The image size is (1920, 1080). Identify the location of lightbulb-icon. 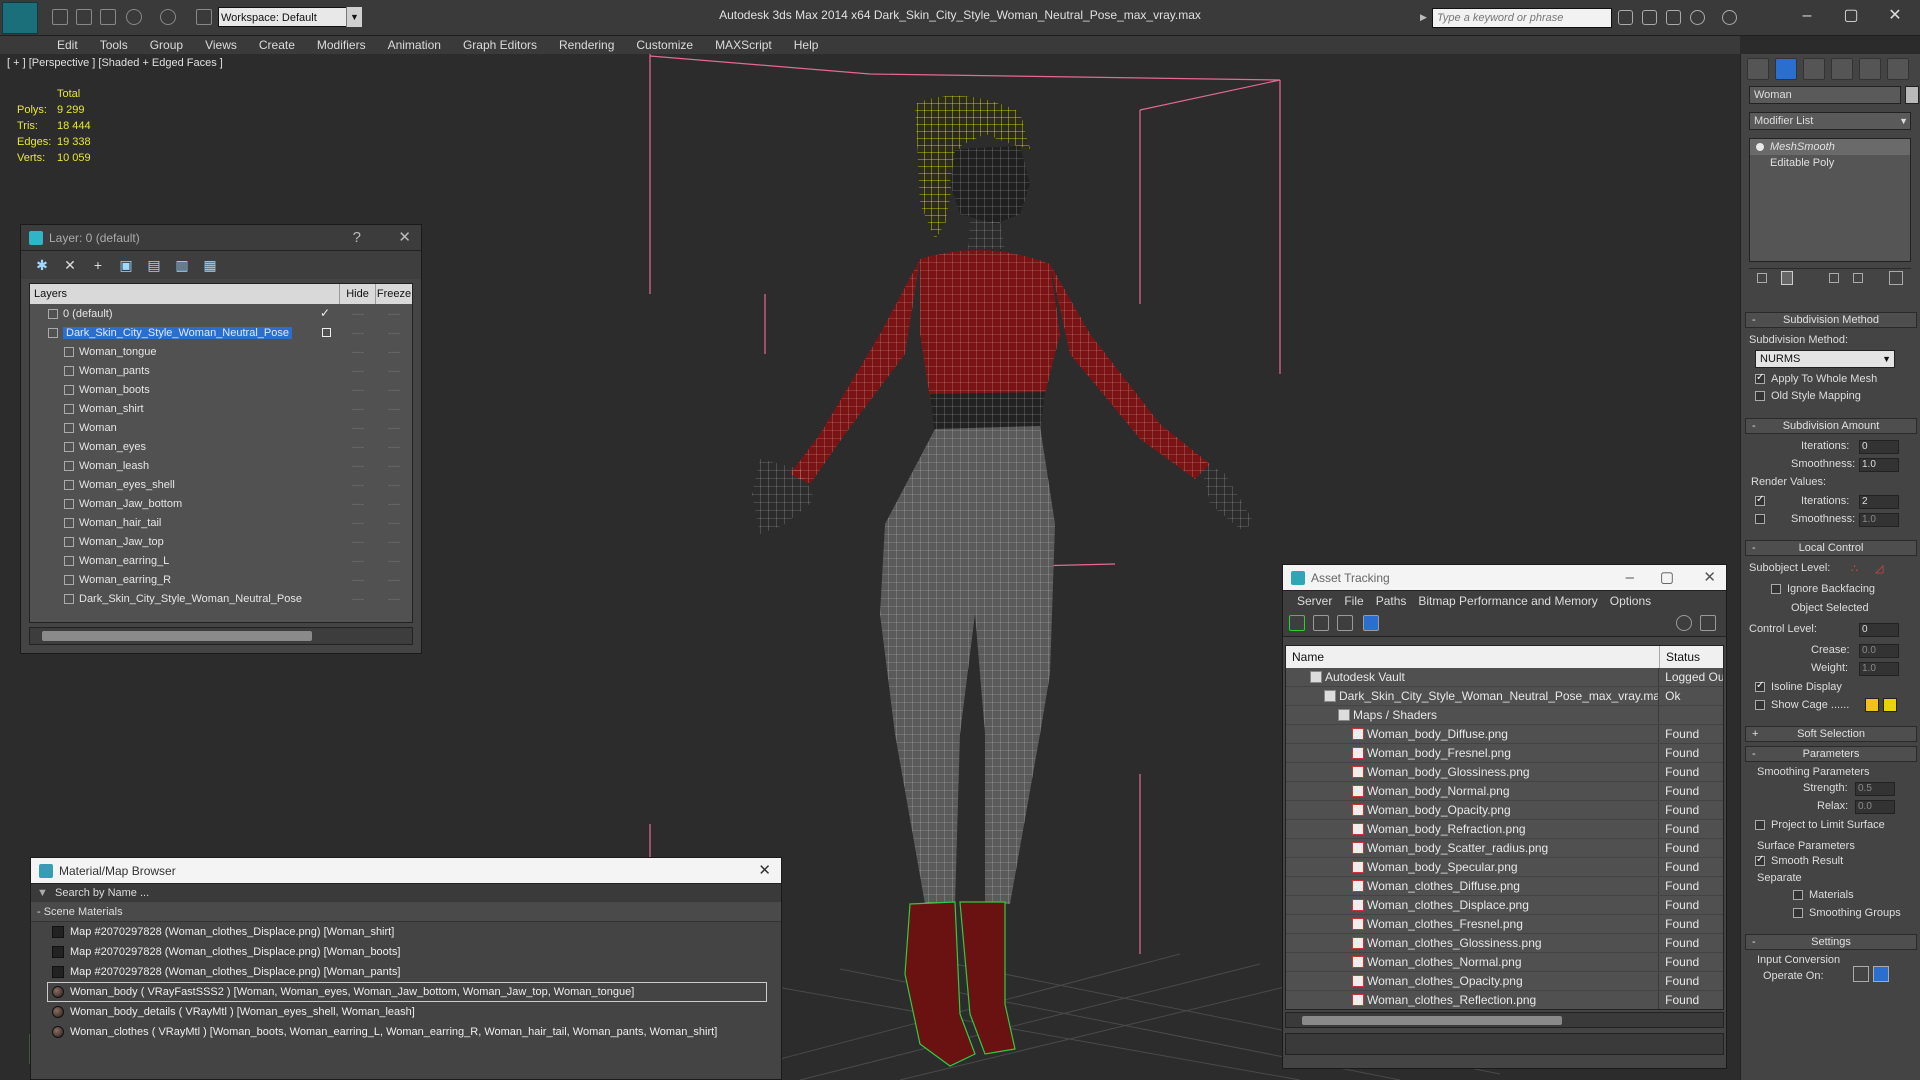
(1760, 147).